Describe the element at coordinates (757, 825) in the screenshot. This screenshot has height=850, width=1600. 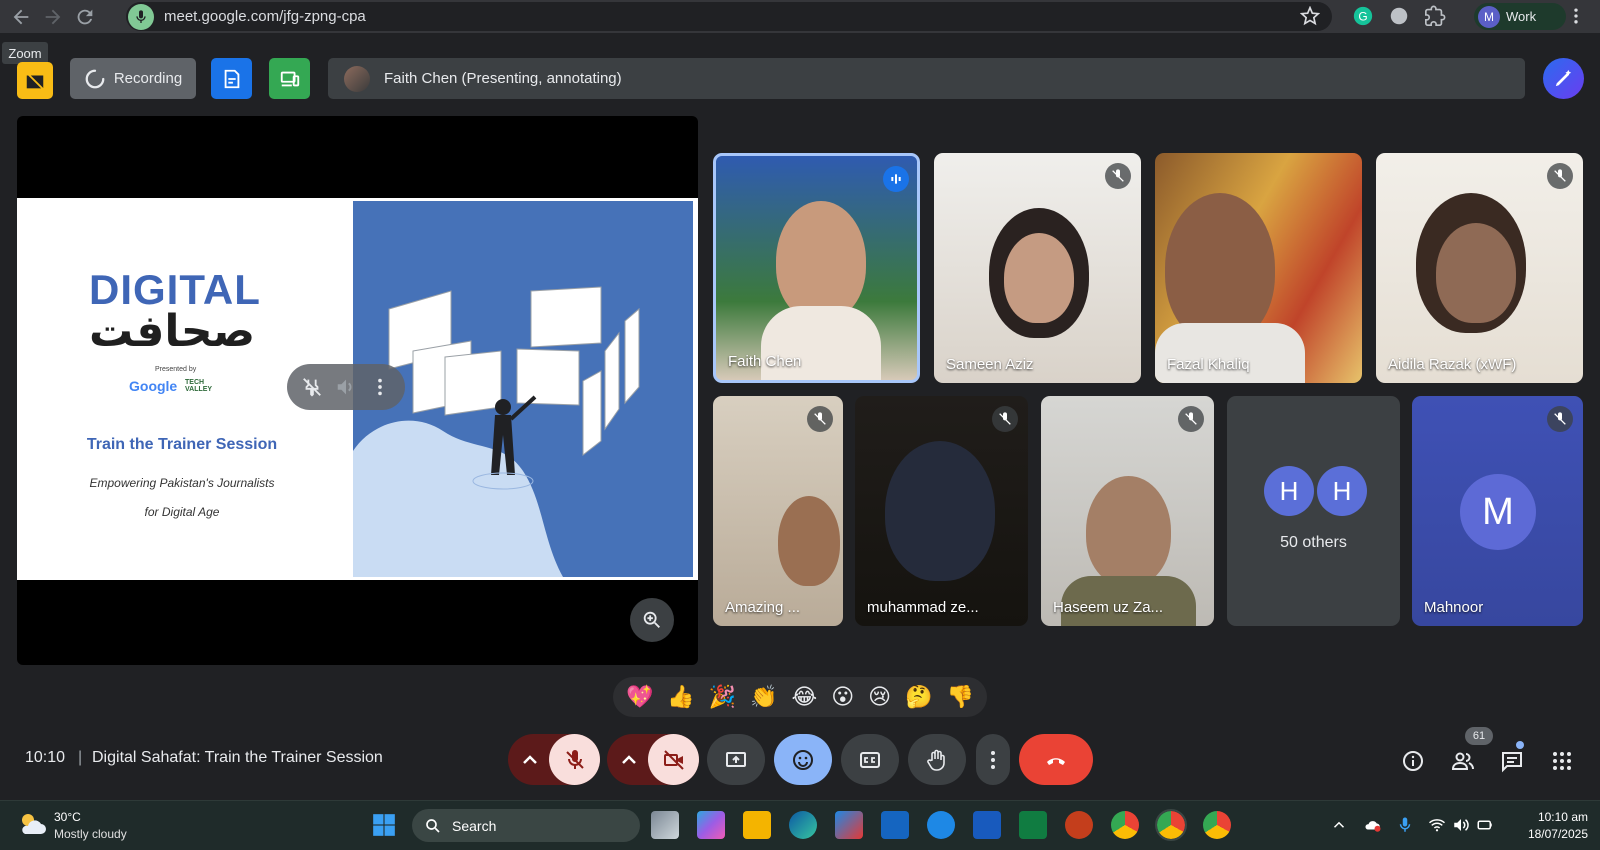
I see `file-explorer-icon` at that location.